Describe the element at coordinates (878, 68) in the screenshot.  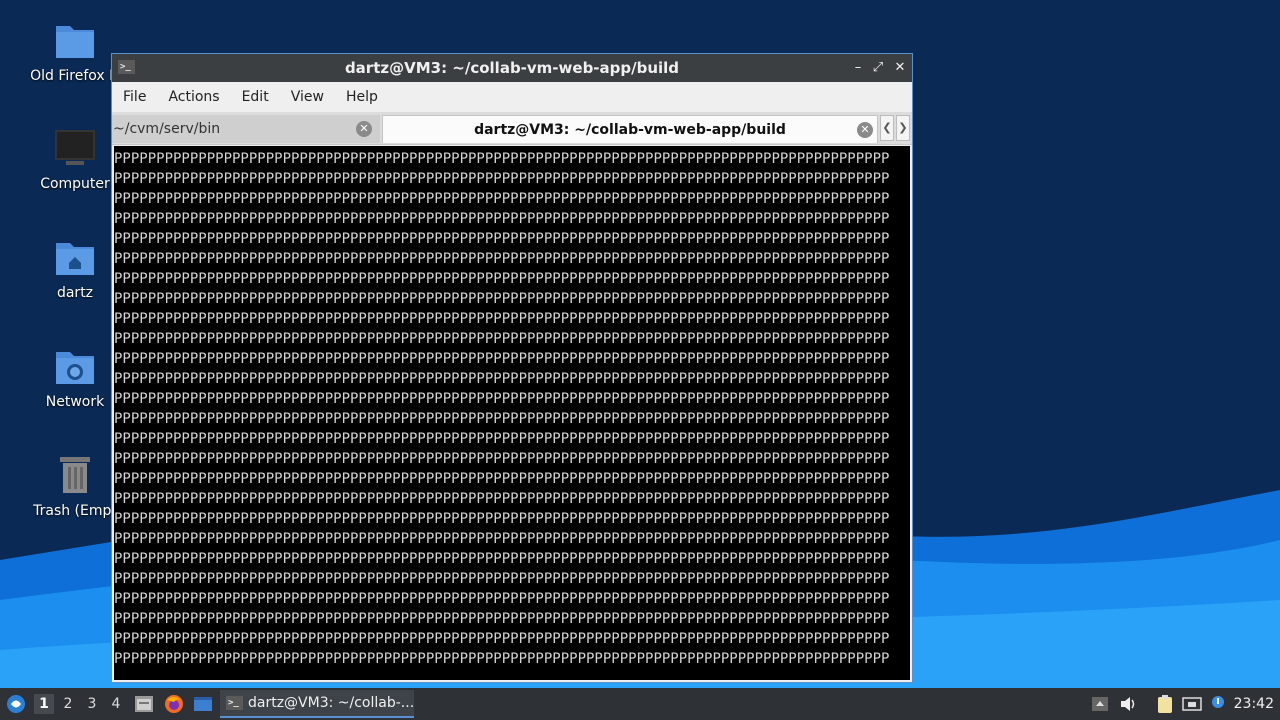
I see `maximize-icon: ⤢` at that location.